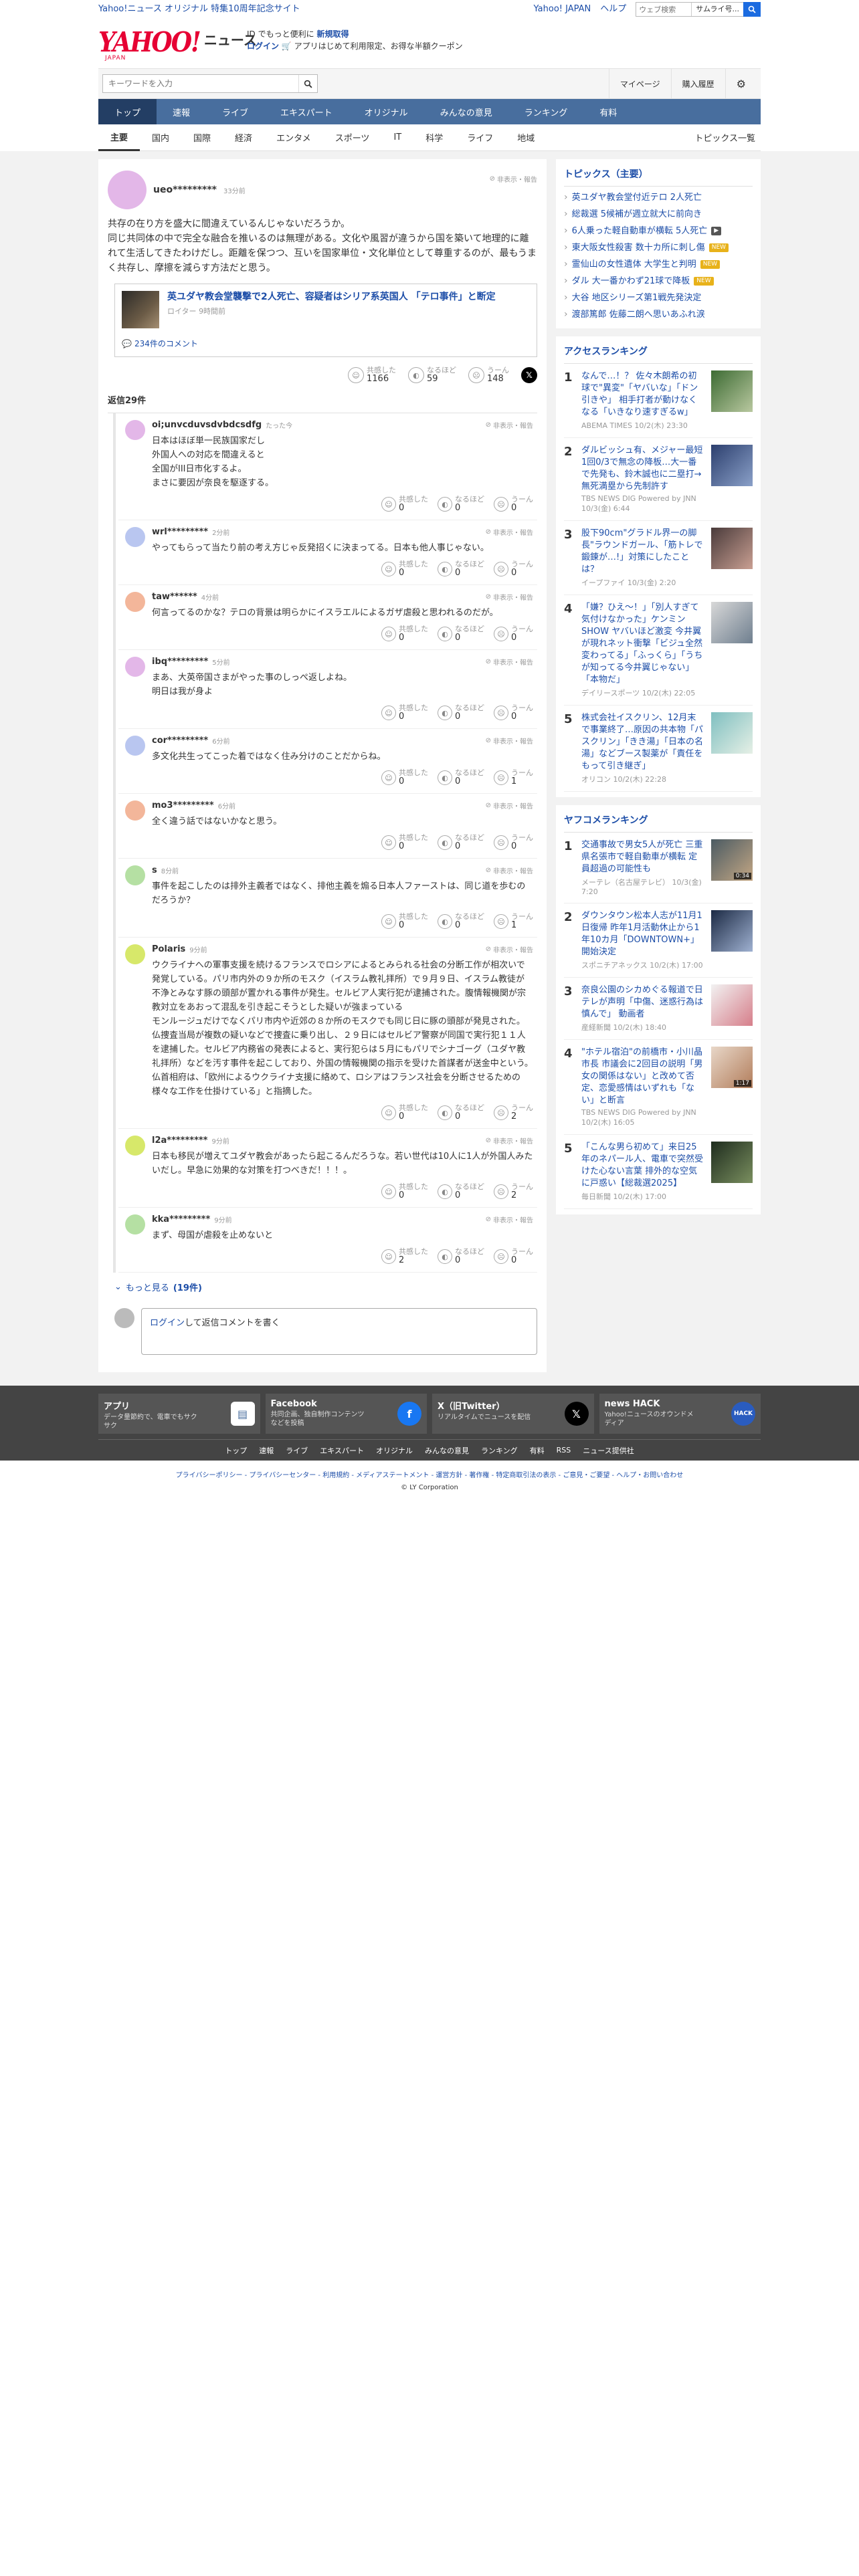  What do you see at coordinates (658, 314) in the screenshot?
I see `topic-item: 渡部篤郎 佐藤二朗へ思いあふれ涙` at bounding box center [658, 314].